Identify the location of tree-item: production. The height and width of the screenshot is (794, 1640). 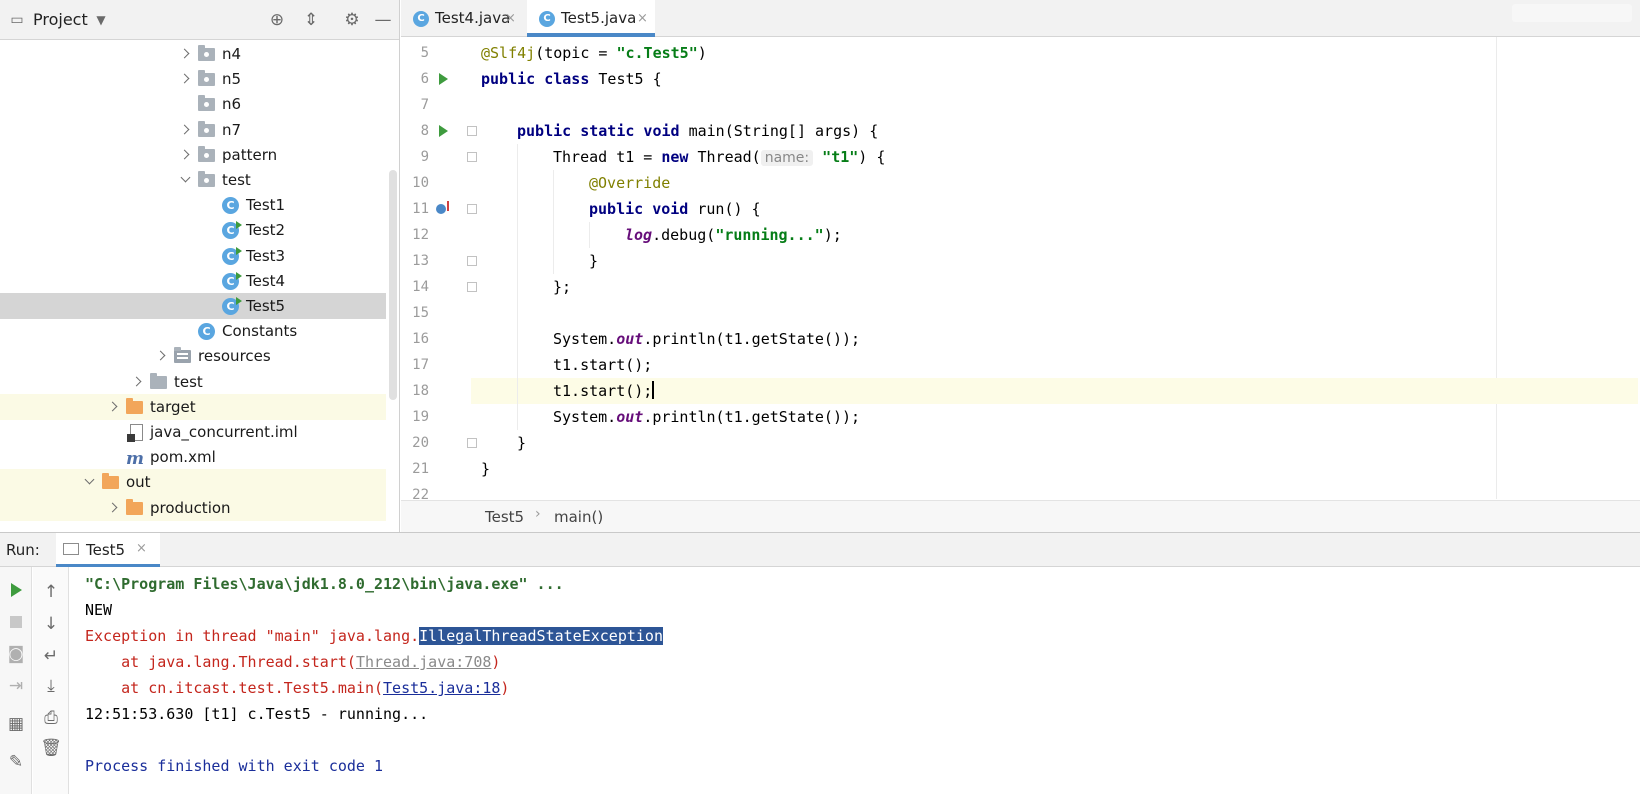
(193, 507).